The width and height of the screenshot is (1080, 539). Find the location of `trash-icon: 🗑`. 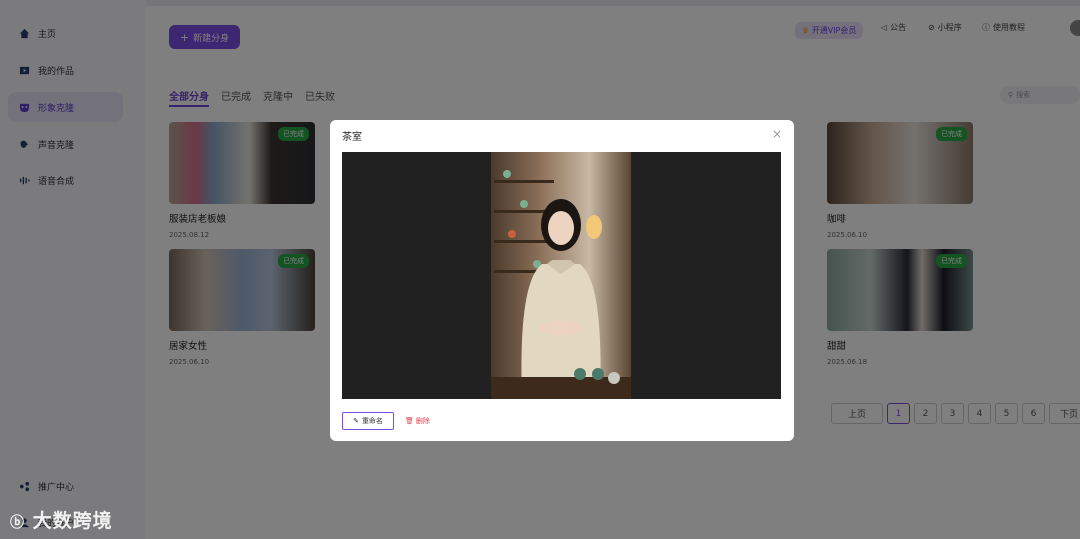

trash-icon: 🗑 is located at coordinates (409, 421).